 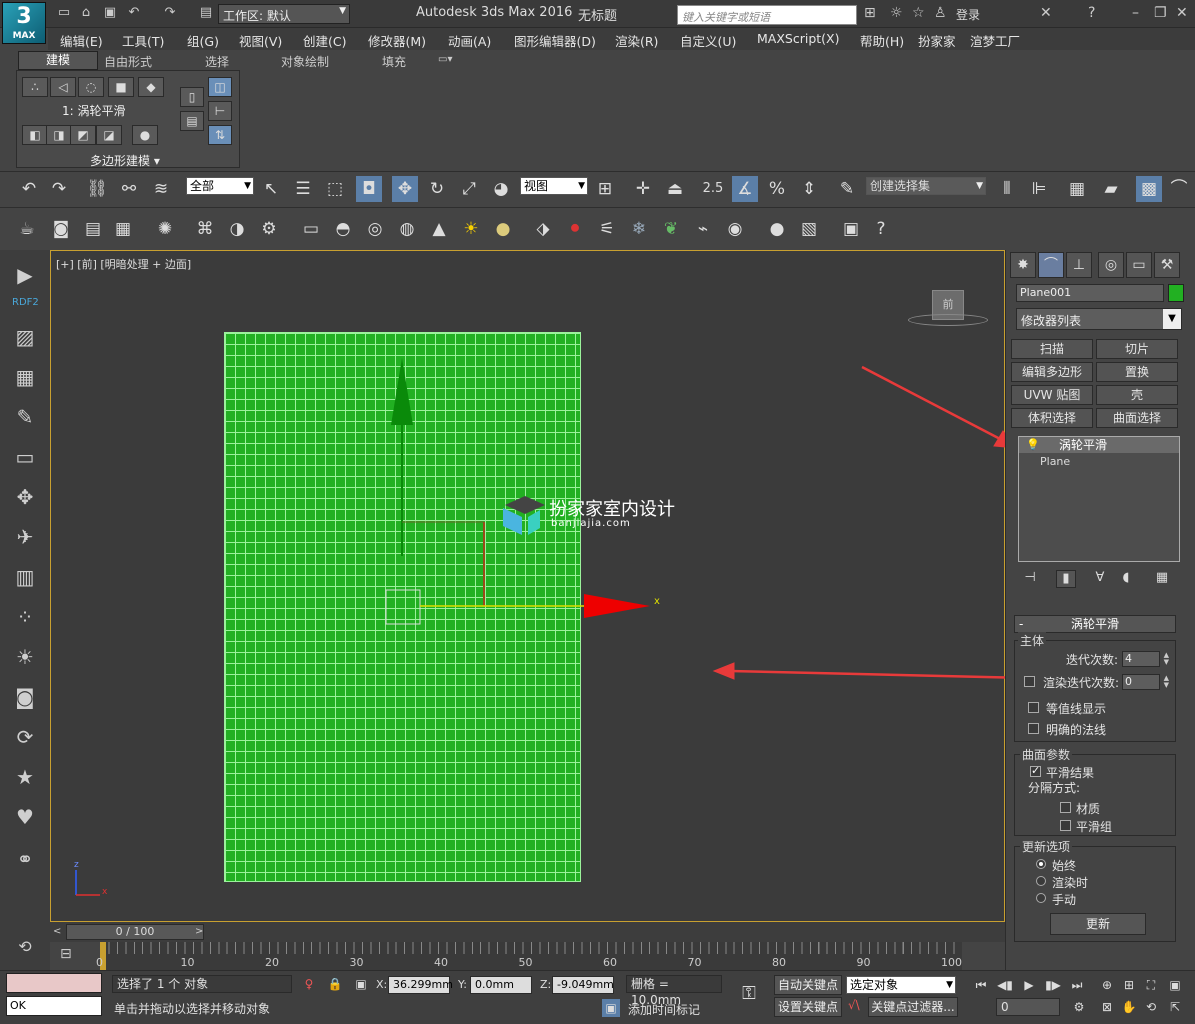 What do you see at coordinates (1029, 681) in the screenshot?
I see `render-iterations-checkbox` at bounding box center [1029, 681].